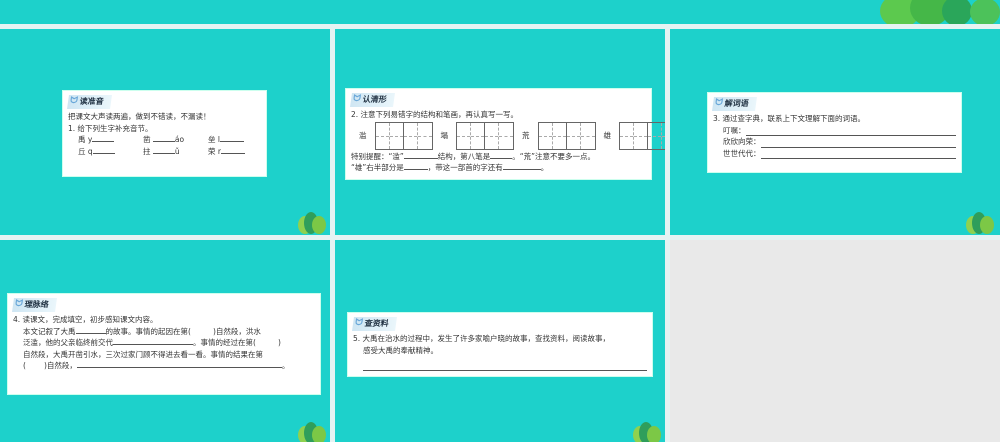 Image resolution: width=1000 pixels, height=442 pixels. I want to click on section-tag: ᗢ 理脉络, so click(35, 305).